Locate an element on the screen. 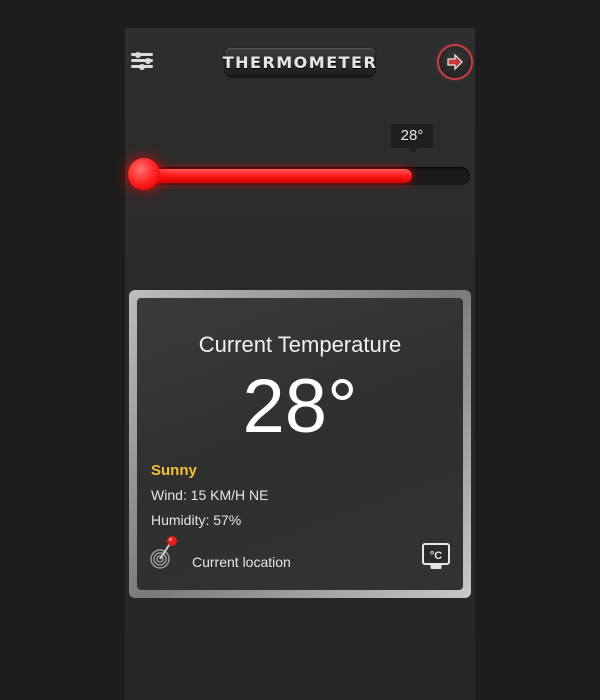  header: THERMOMETER is located at coordinates (300, 63).